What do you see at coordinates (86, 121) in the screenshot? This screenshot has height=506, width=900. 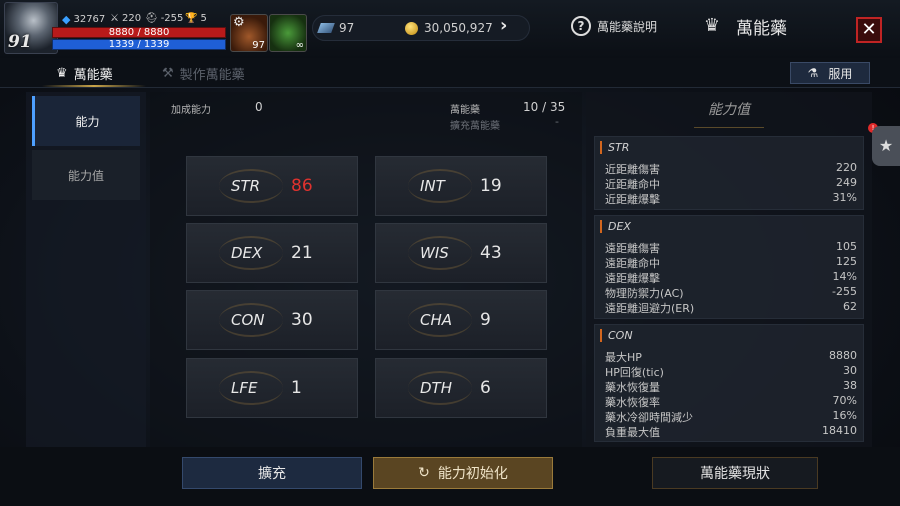 I see `nav-ability: 能力` at bounding box center [86, 121].